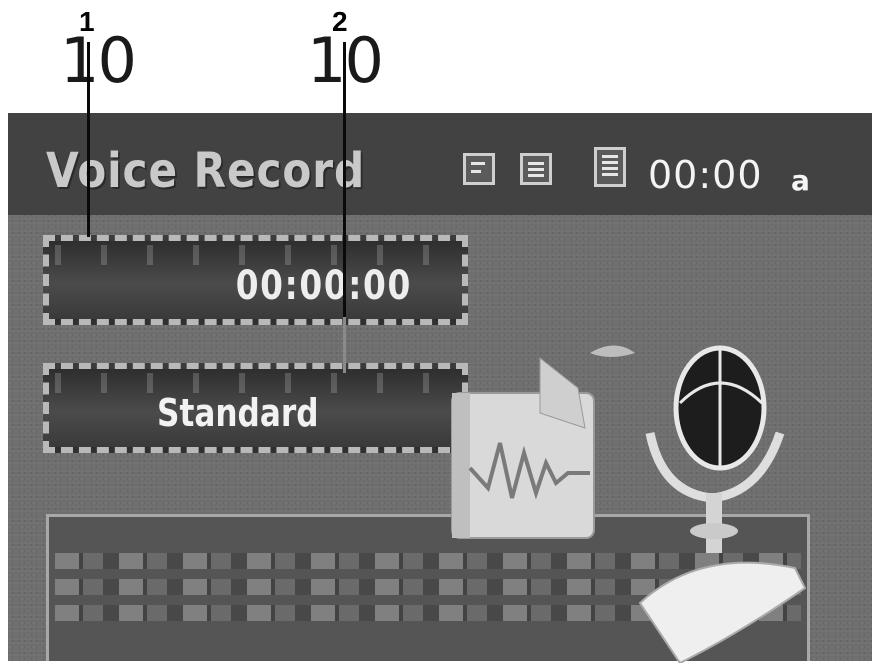 This screenshot has width=872, height=663. I want to click on elapsed-time-display: 00:00:00, so click(255, 280).